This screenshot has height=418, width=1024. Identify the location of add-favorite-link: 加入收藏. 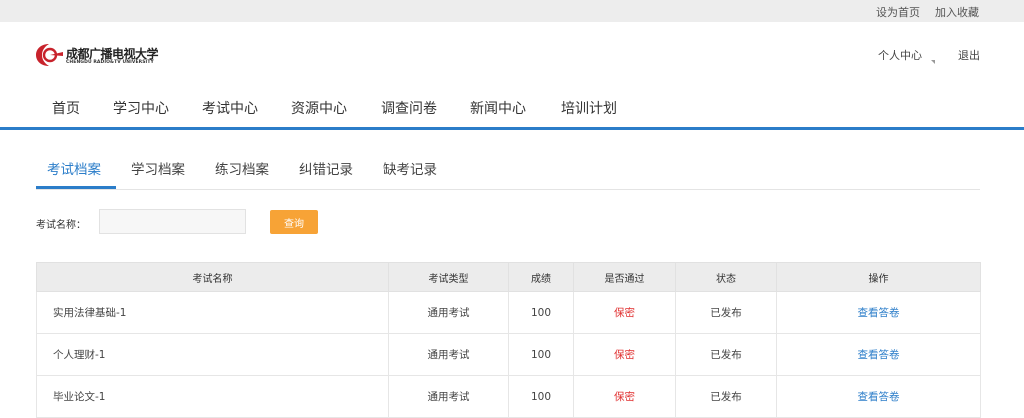
(957, 12).